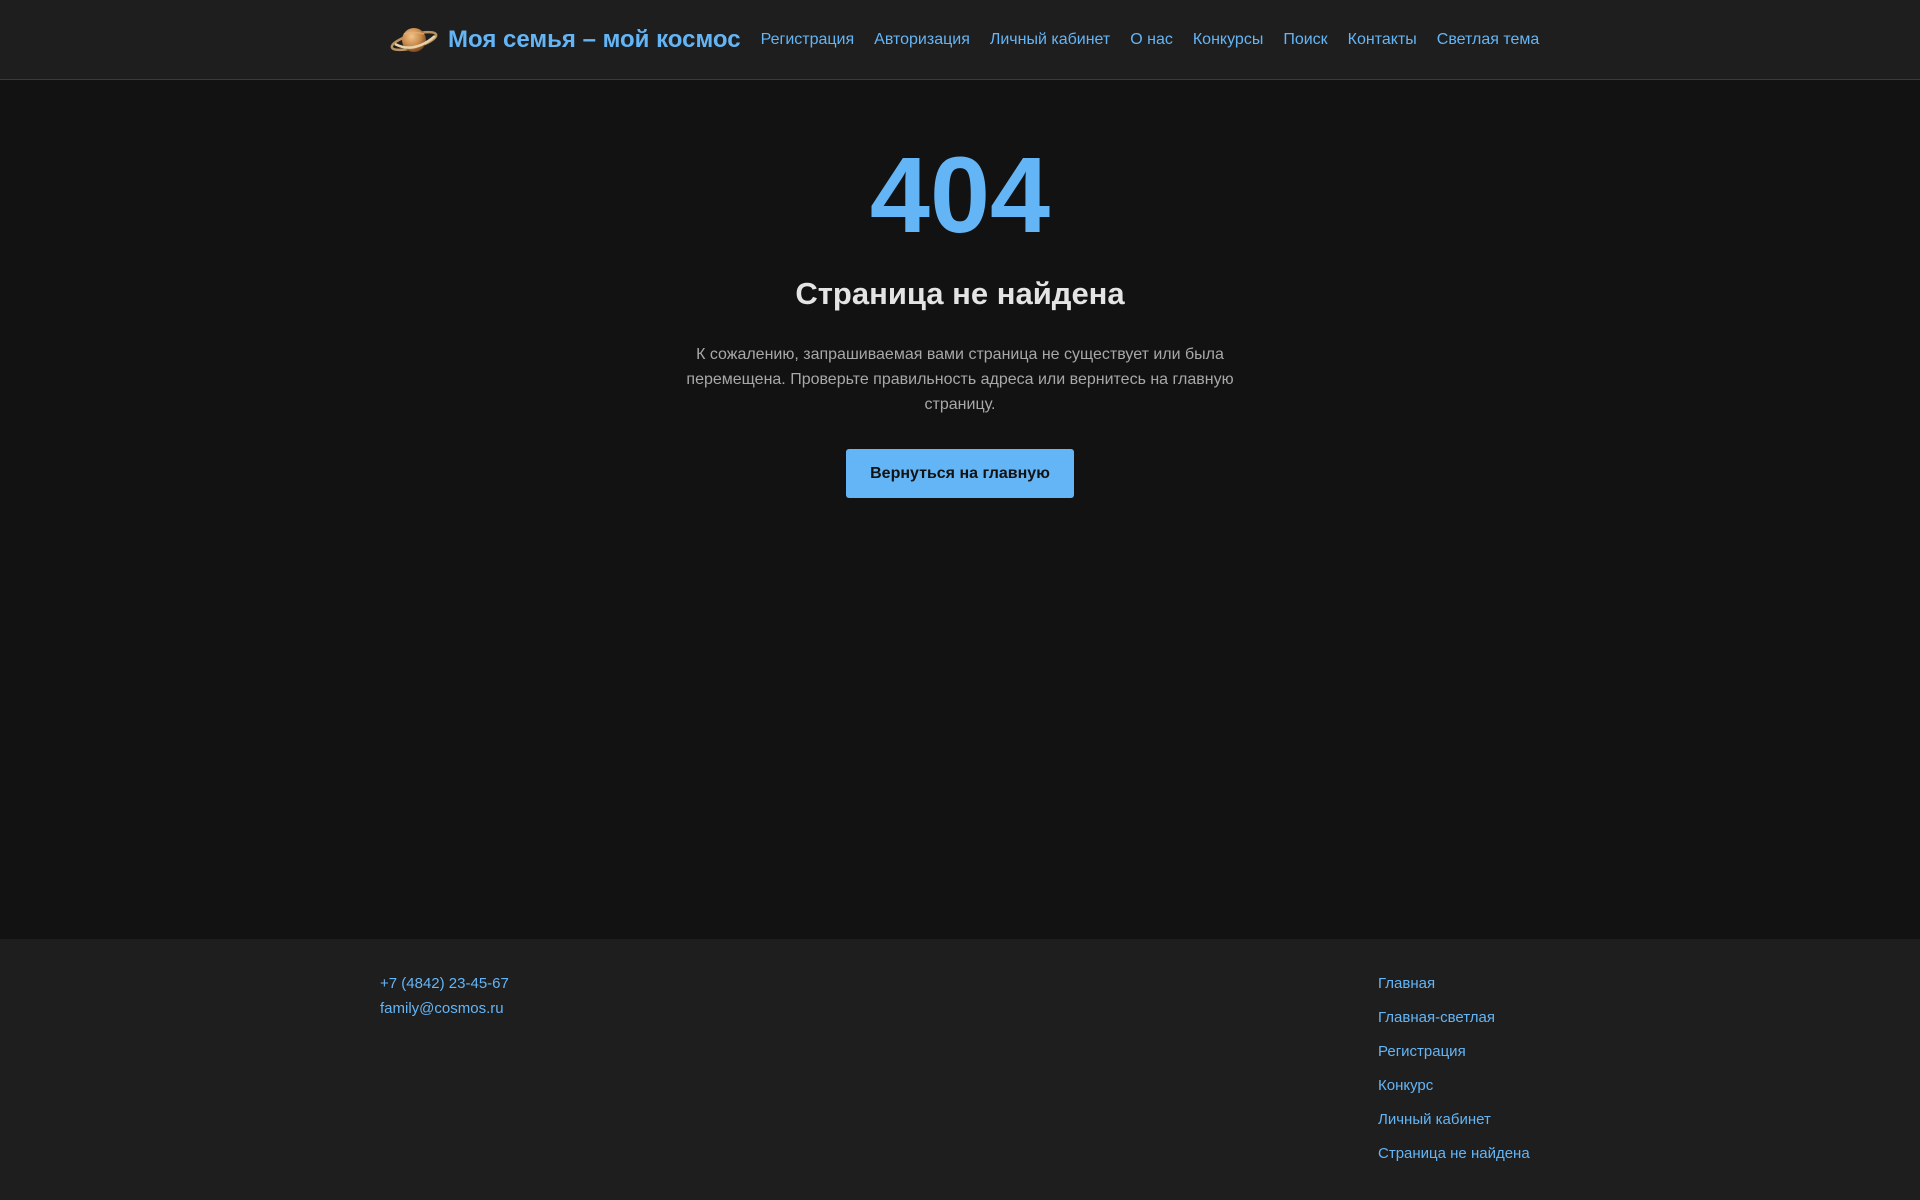 This screenshot has height=1200, width=1920. What do you see at coordinates (1228, 40) in the screenshot?
I see `nav-link-contests: Конкурсы` at bounding box center [1228, 40].